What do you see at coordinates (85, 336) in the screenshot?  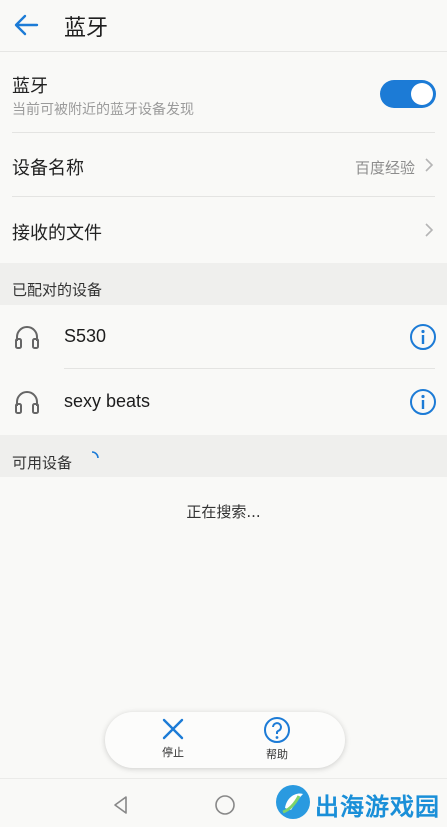 I see `paired-device-name: S530` at bounding box center [85, 336].